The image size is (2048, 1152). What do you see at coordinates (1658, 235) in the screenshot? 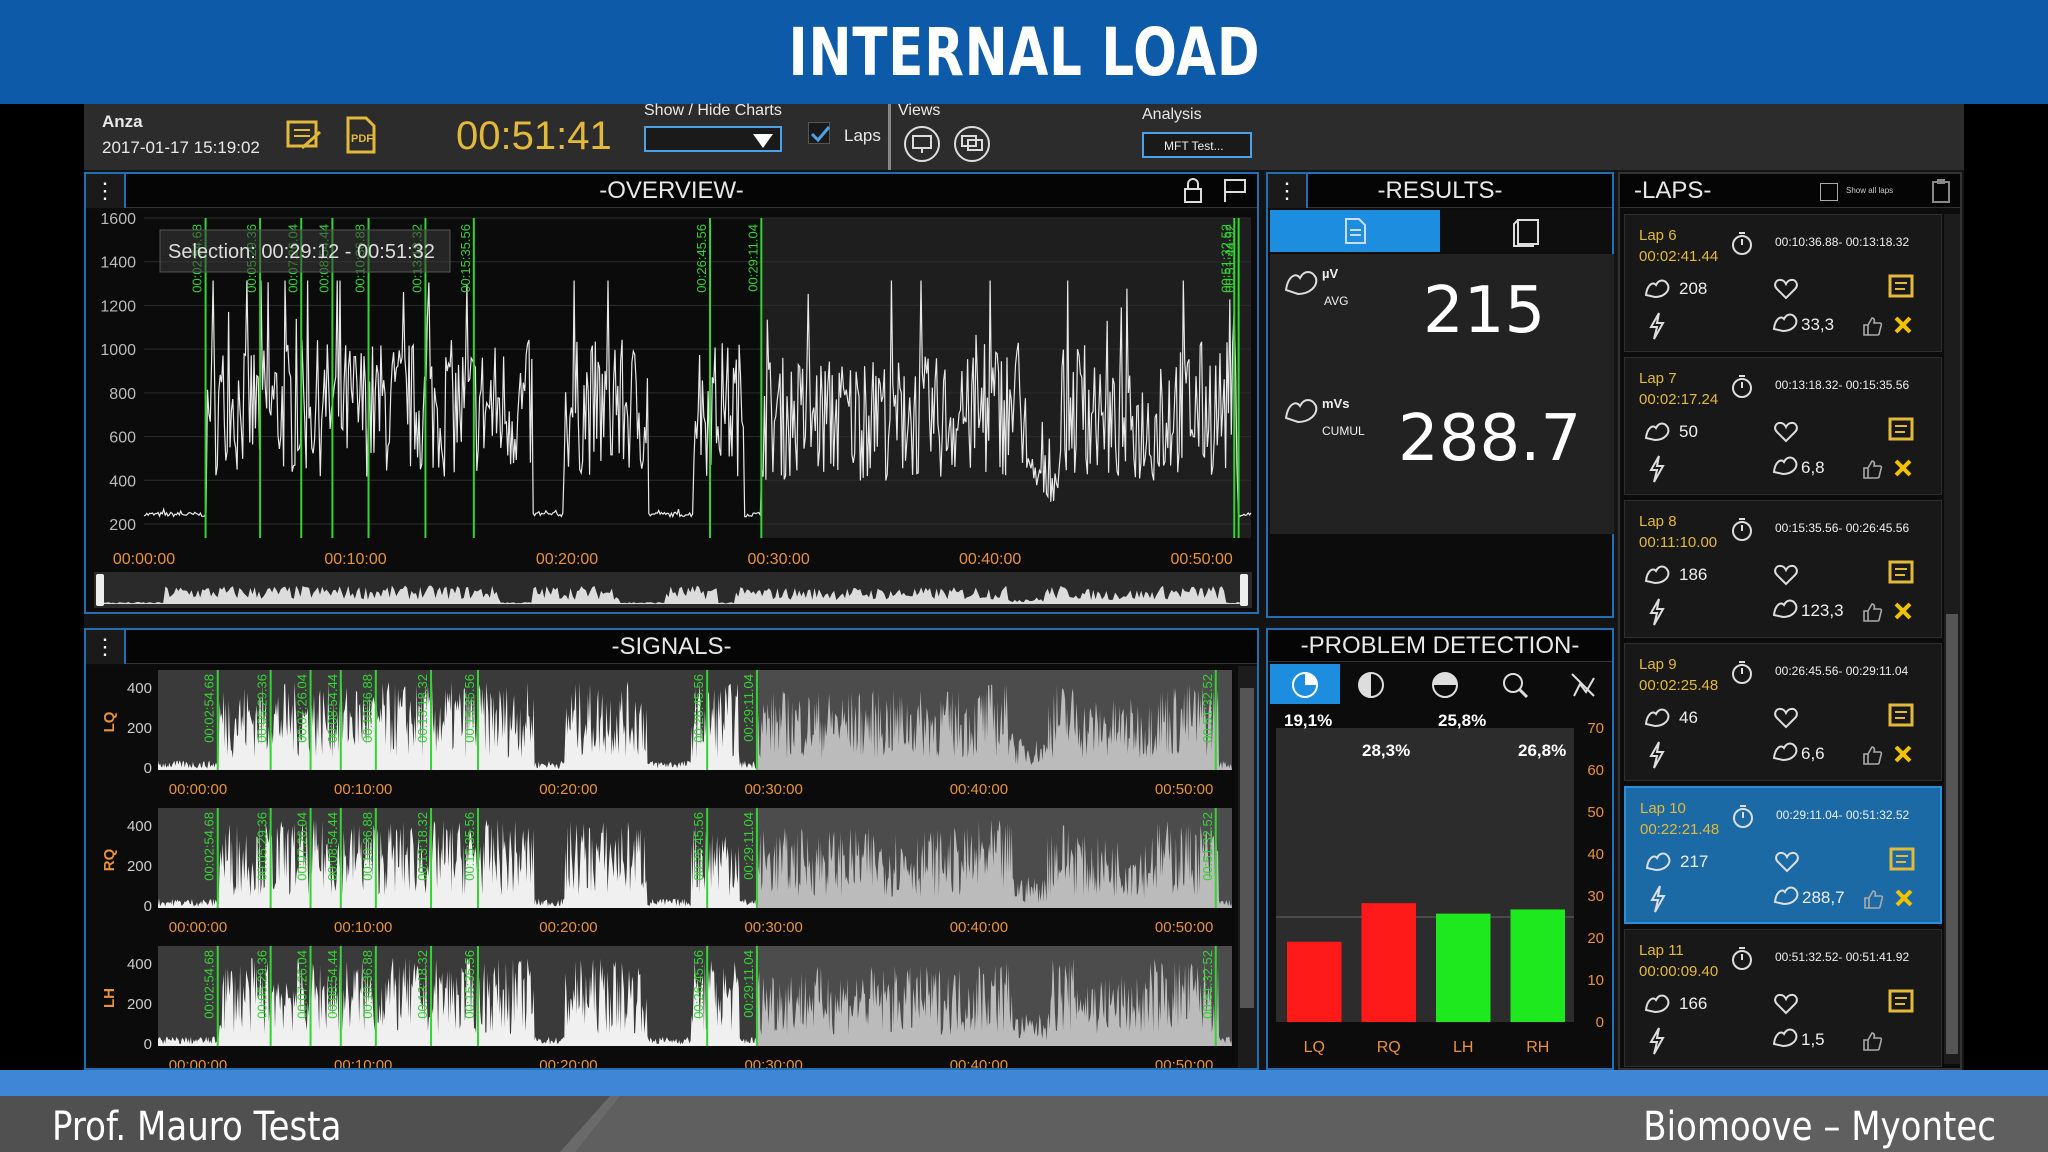
I see `lap-name: Lap 6` at bounding box center [1658, 235].